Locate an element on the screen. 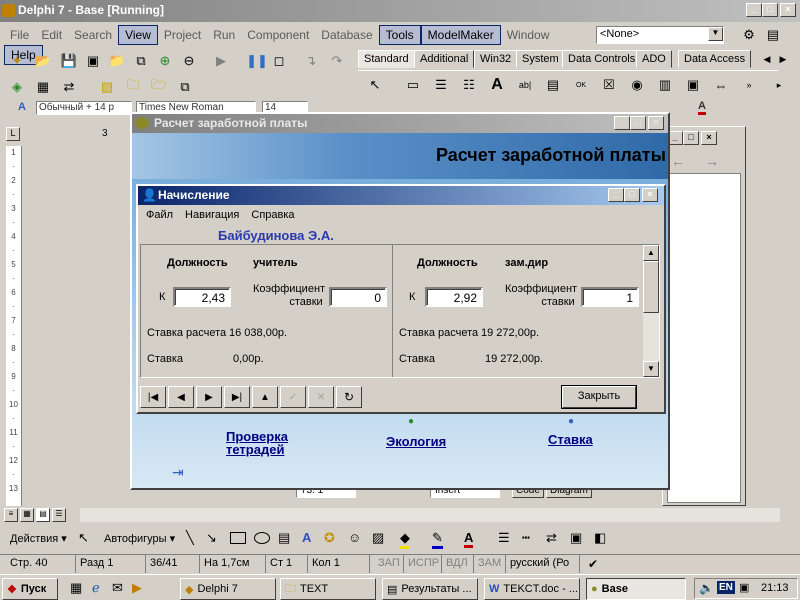 This screenshot has height=600, width=800. rectangle-icon is located at coordinates (238, 538).